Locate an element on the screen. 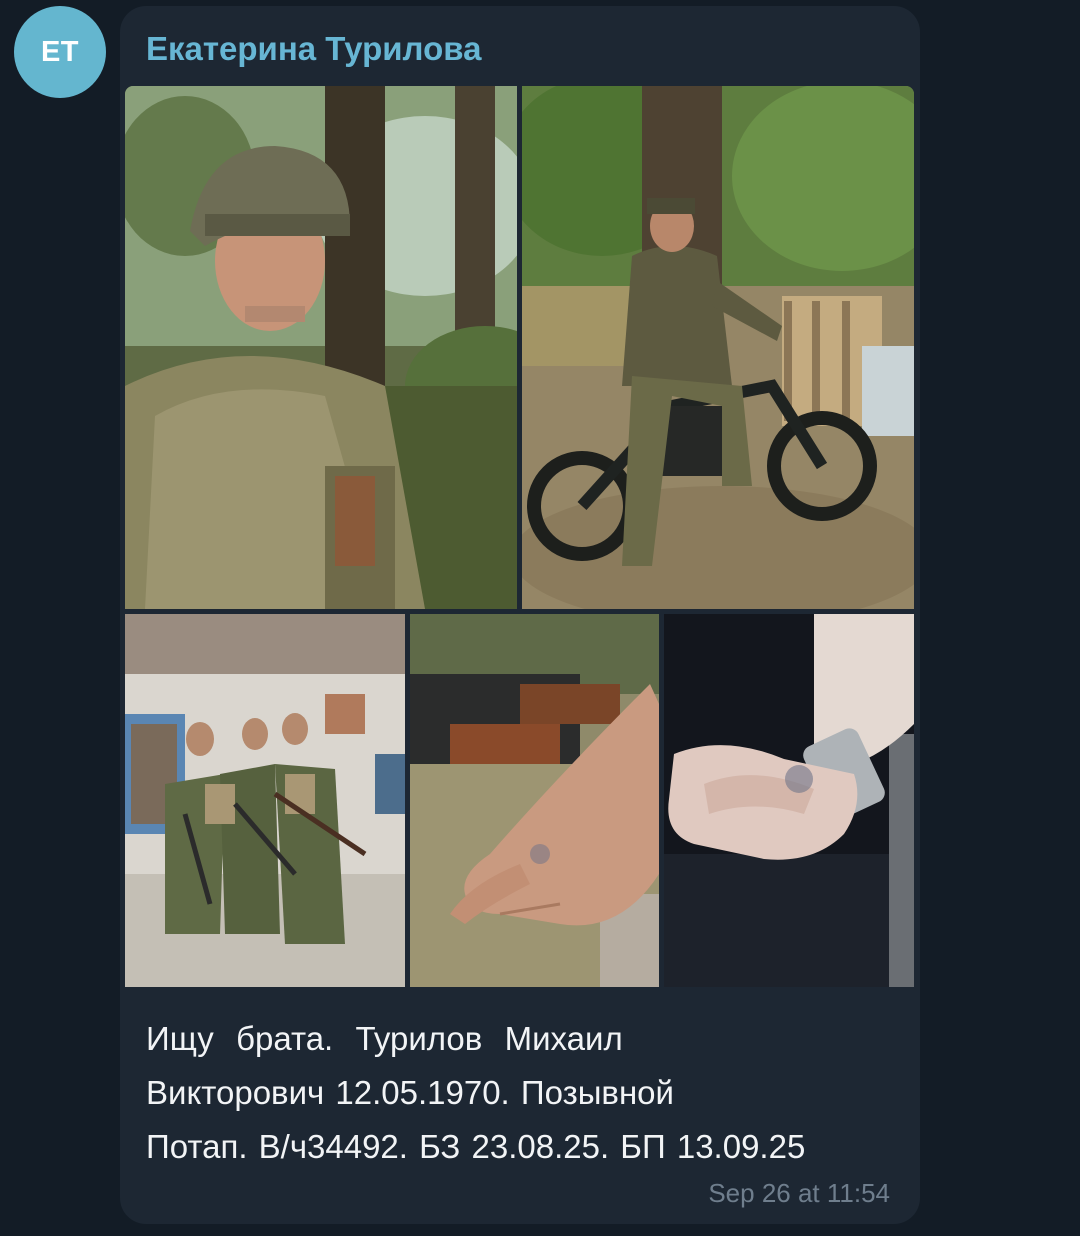 The image size is (1080, 1236). photo-hand-rifle is located at coordinates (534, 800).